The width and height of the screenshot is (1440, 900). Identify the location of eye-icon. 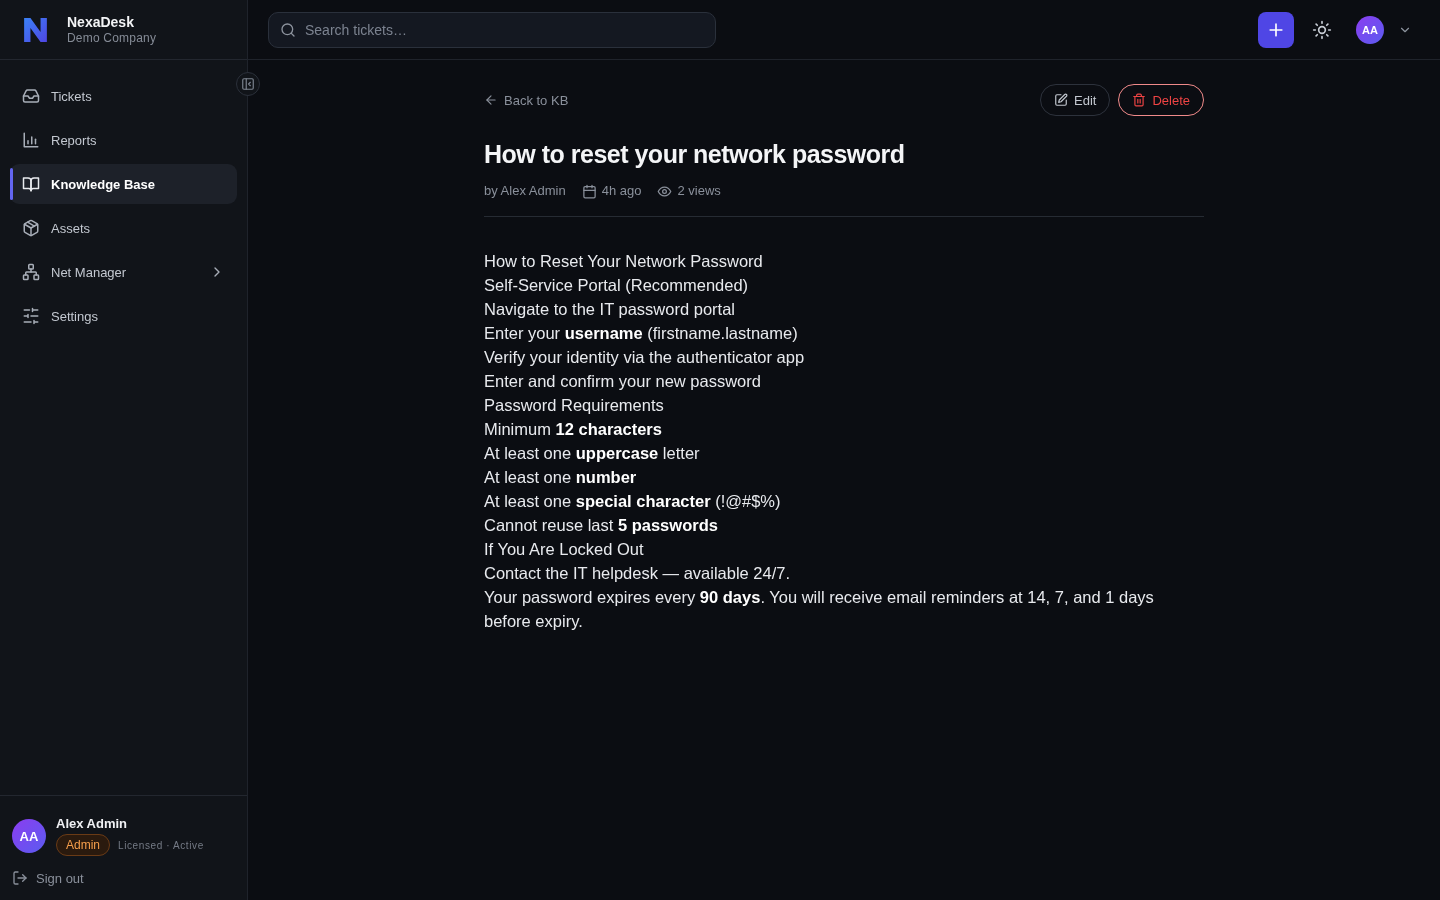
(665, 191).